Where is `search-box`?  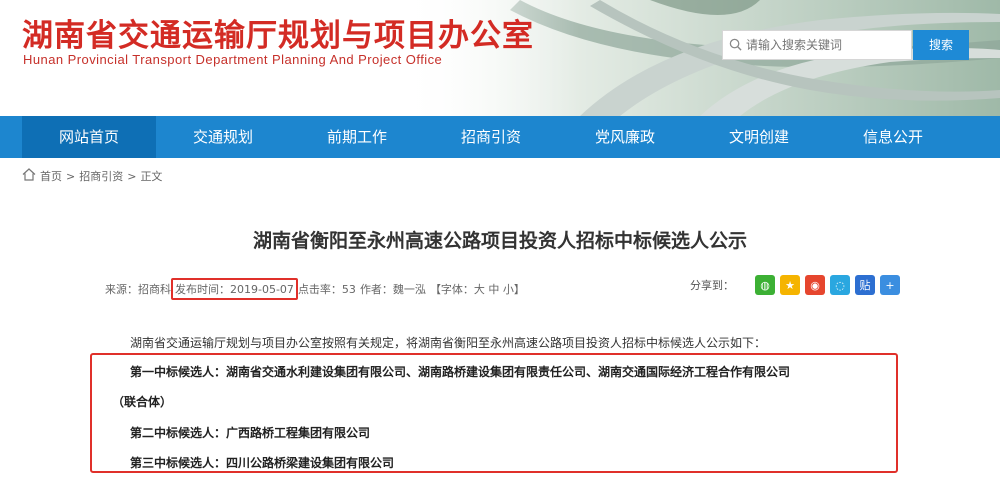 search-box is located at coordinates (817, 45).